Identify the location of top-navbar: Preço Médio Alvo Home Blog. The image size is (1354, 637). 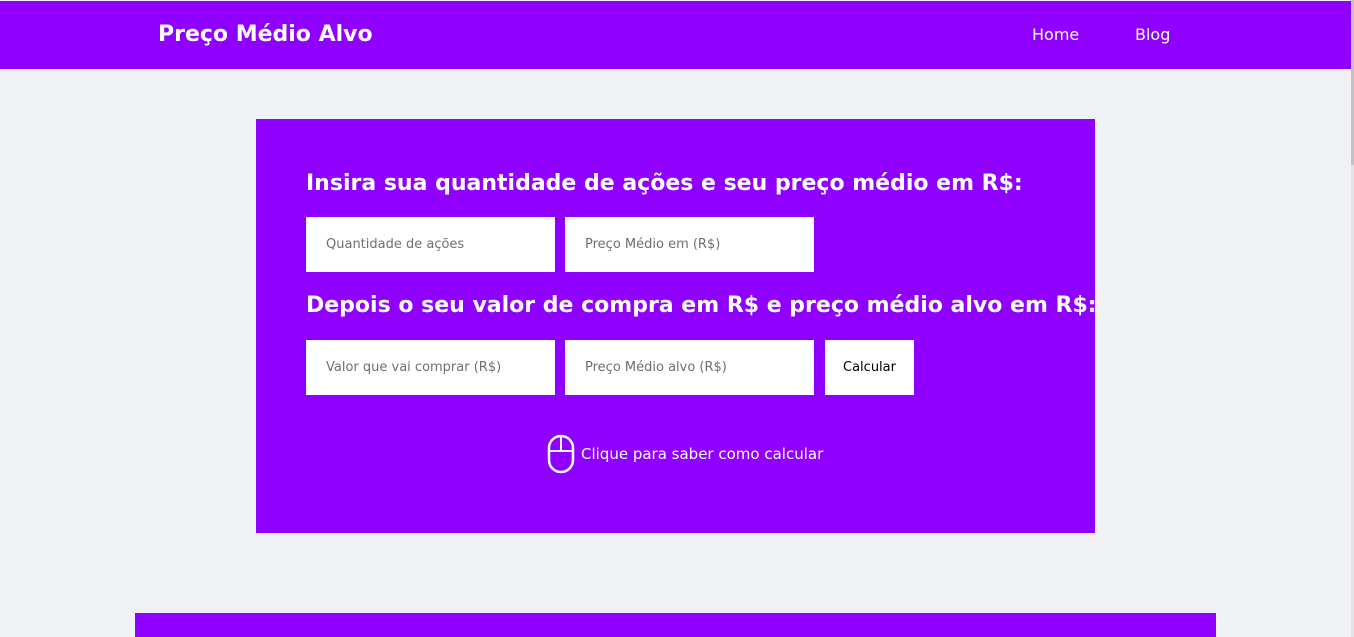
(675, 35).